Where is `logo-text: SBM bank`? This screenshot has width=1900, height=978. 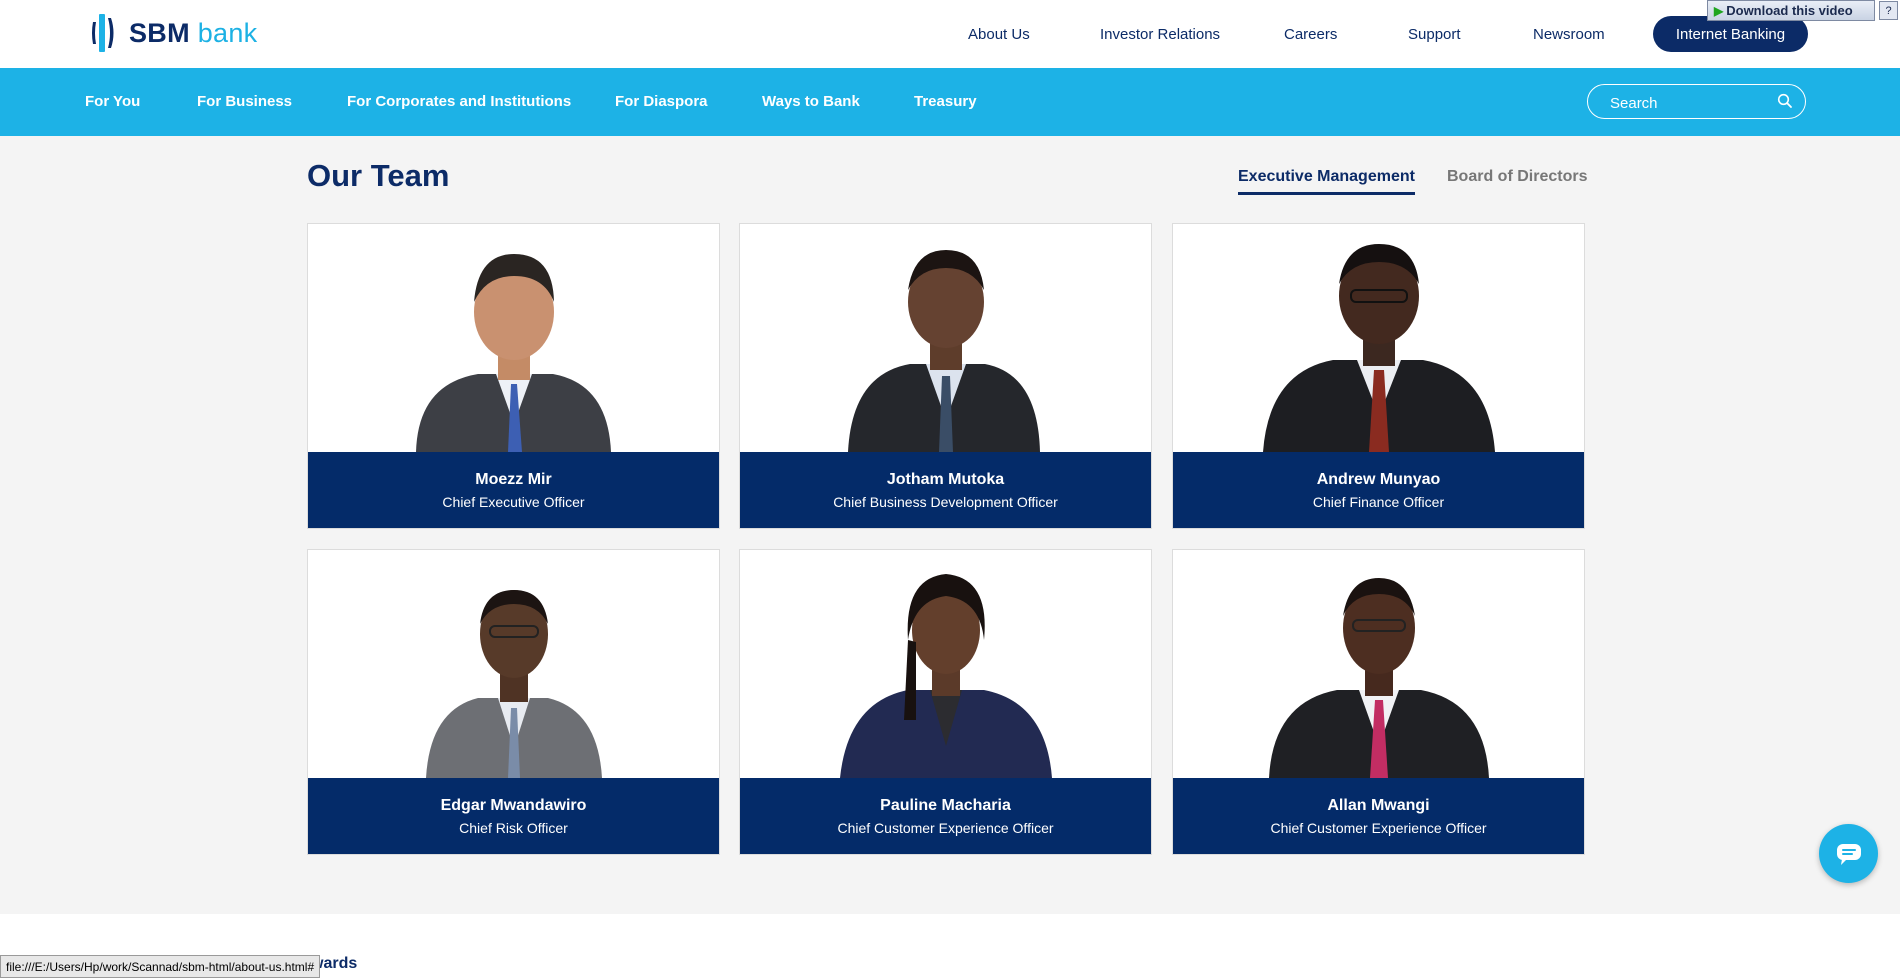
logo-text: SBM bank is located at coordinates (193, 33).